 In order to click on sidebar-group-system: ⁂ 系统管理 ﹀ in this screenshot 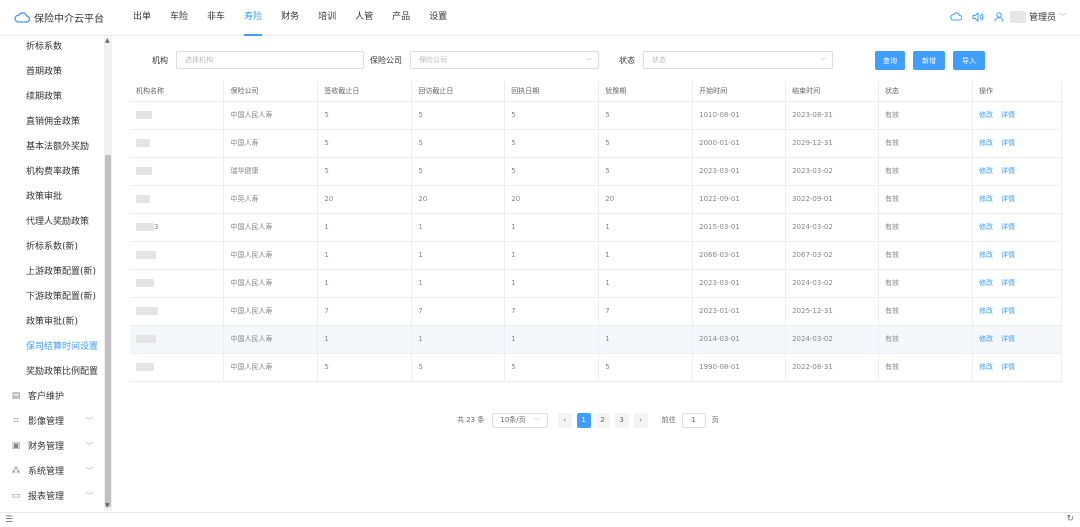, I will do `click(56, 471)`.